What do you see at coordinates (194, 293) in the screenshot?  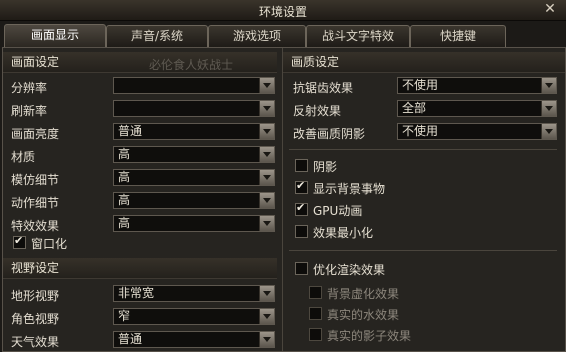 I see `terrain-view-select: 非常宽` at bounding box center [194, 293].